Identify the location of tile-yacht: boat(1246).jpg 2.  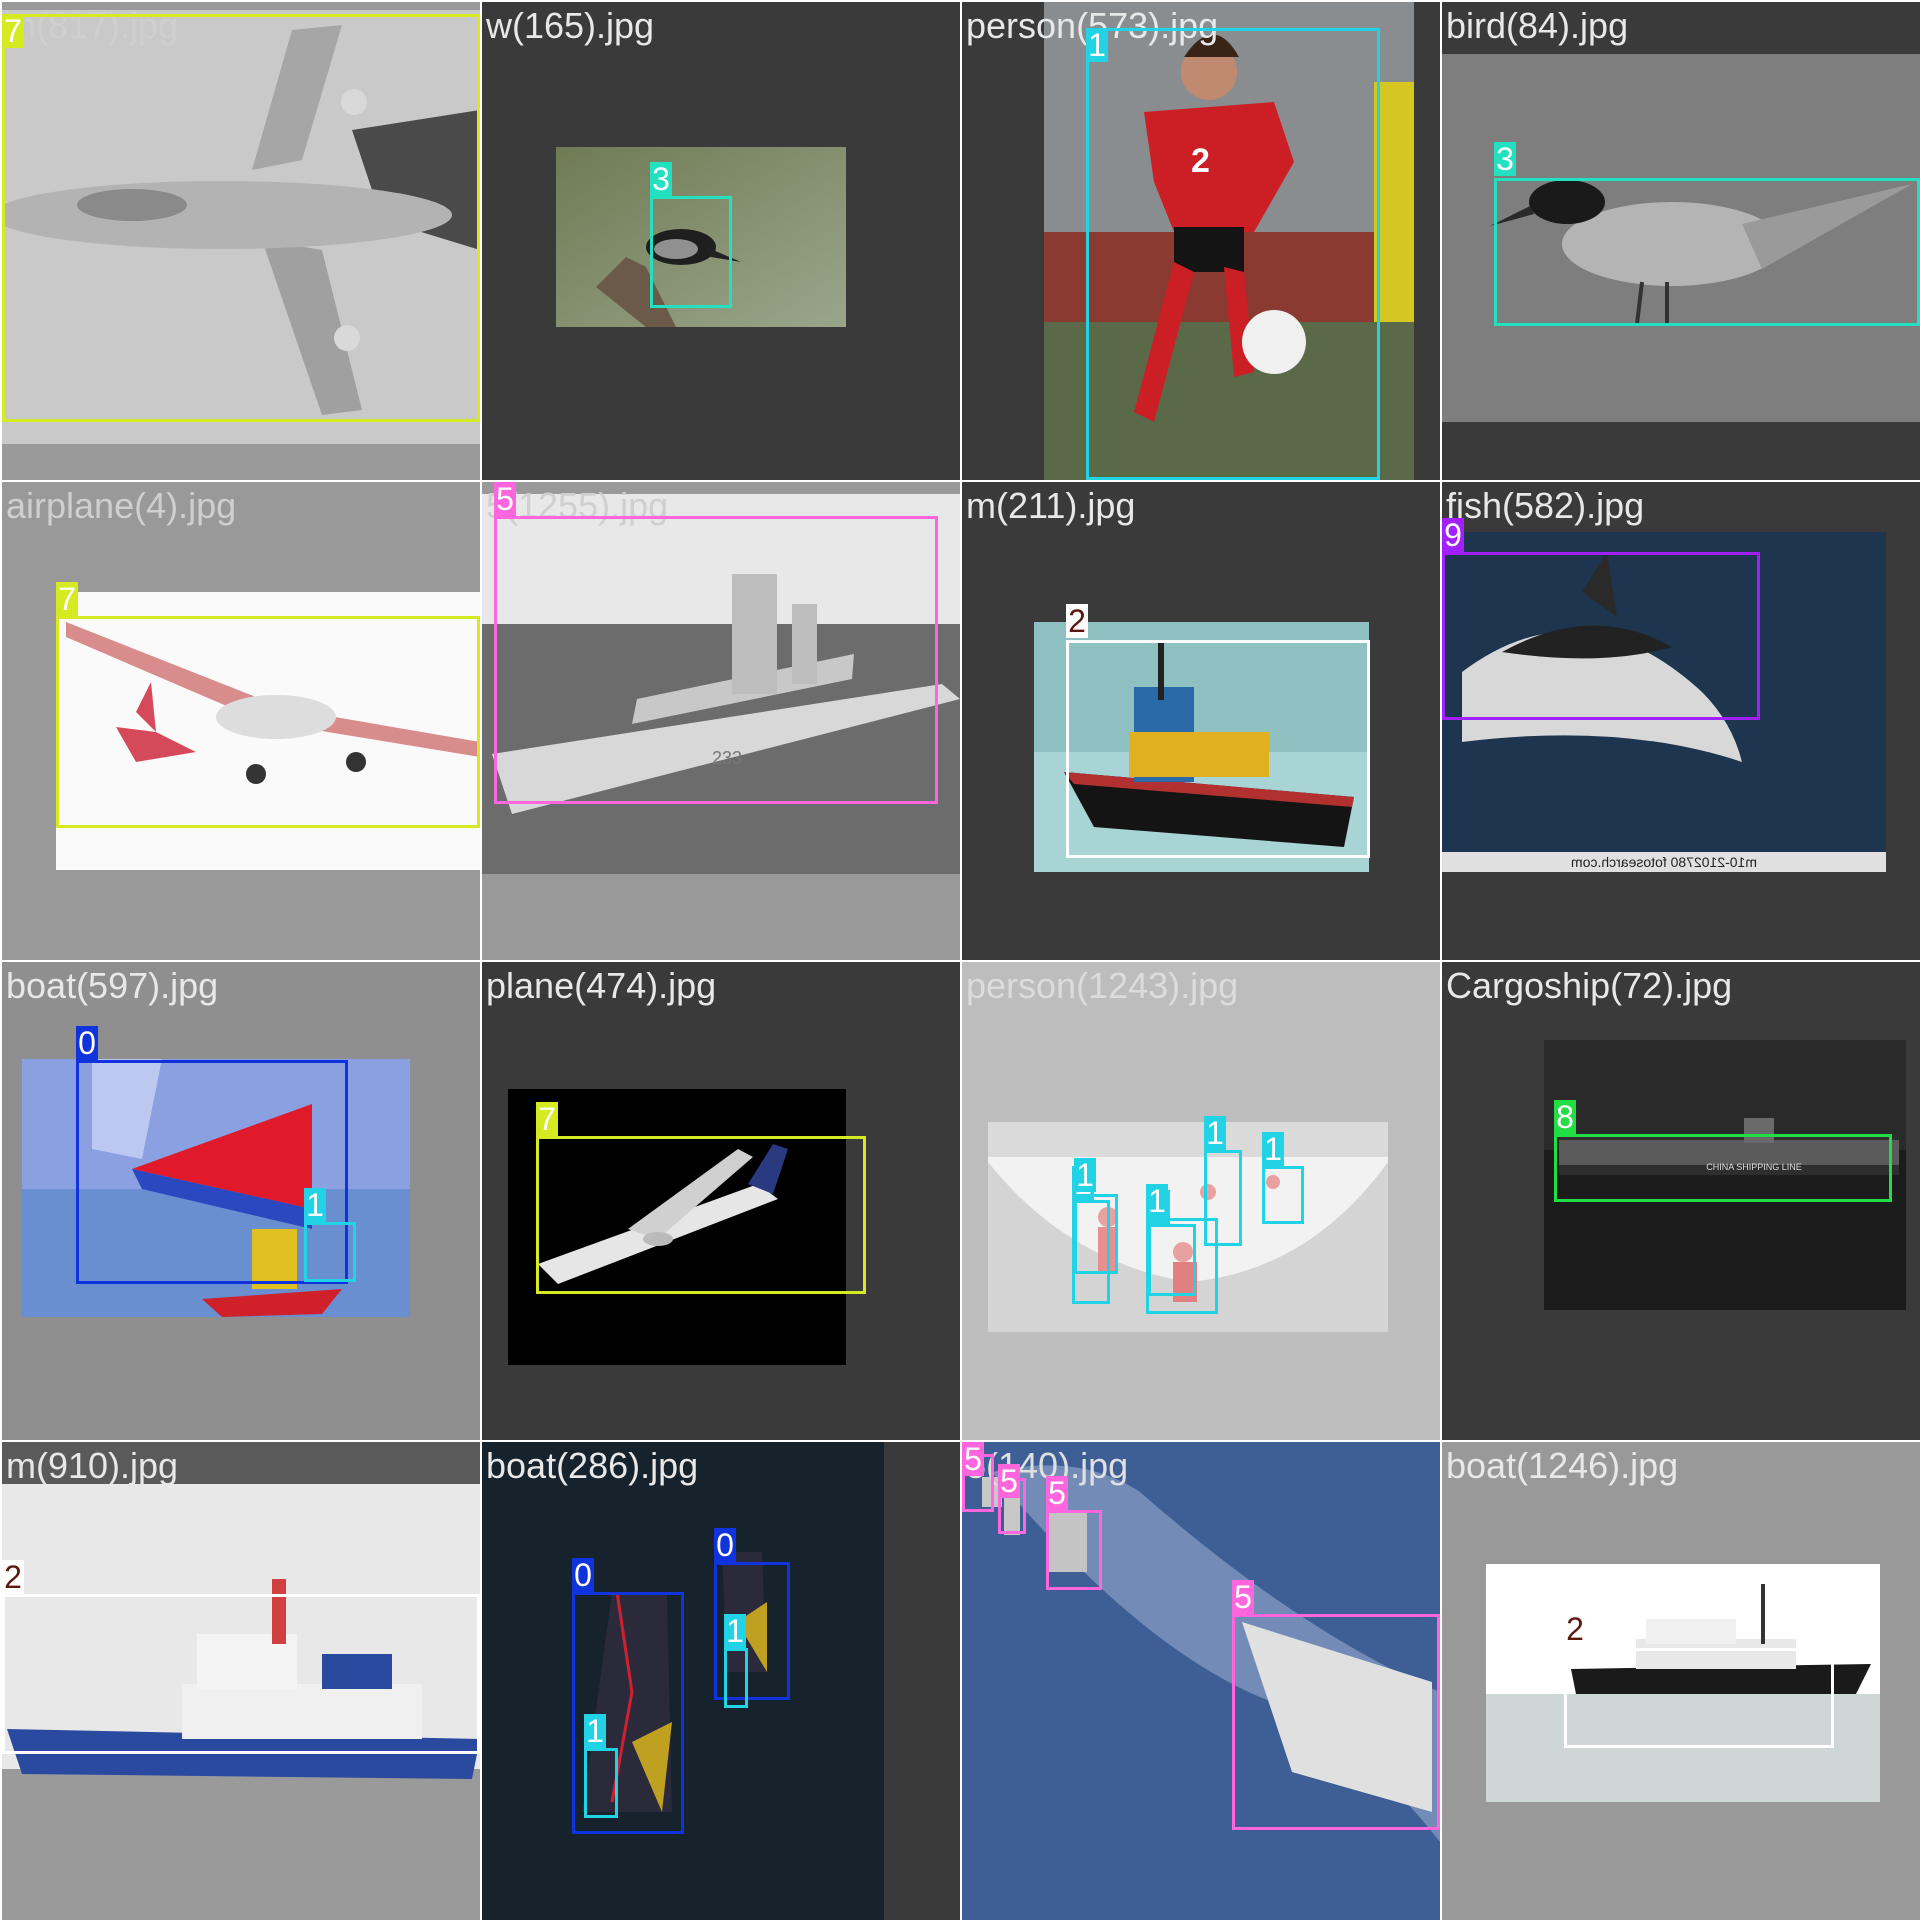
(1681, 1681).